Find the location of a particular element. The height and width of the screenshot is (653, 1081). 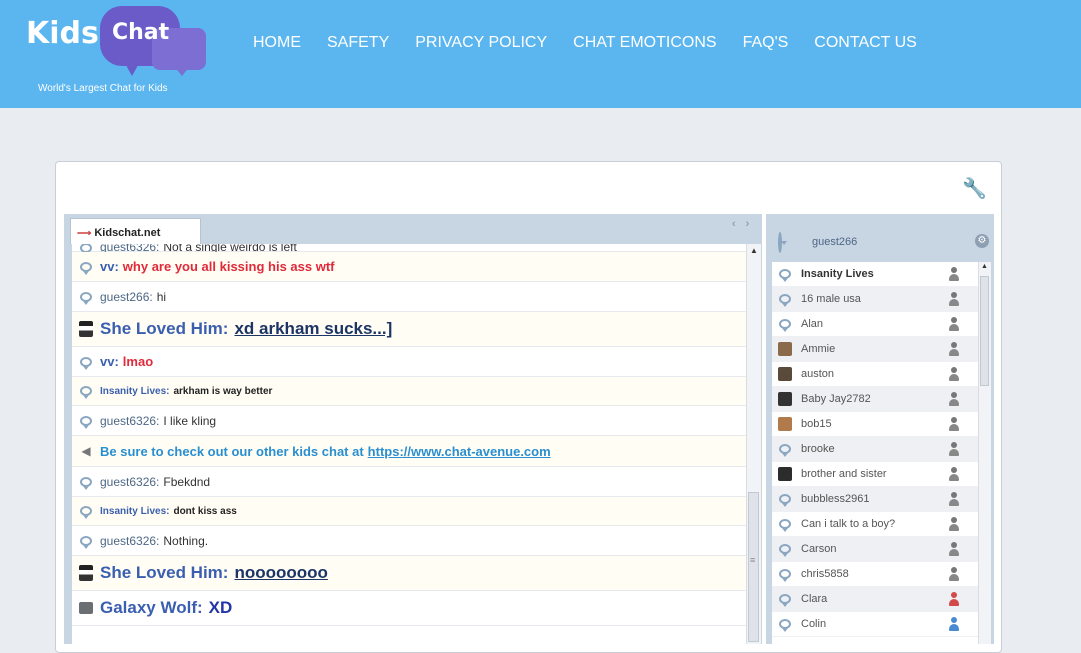

user-name: Clara is located at coordinates (814, 599).